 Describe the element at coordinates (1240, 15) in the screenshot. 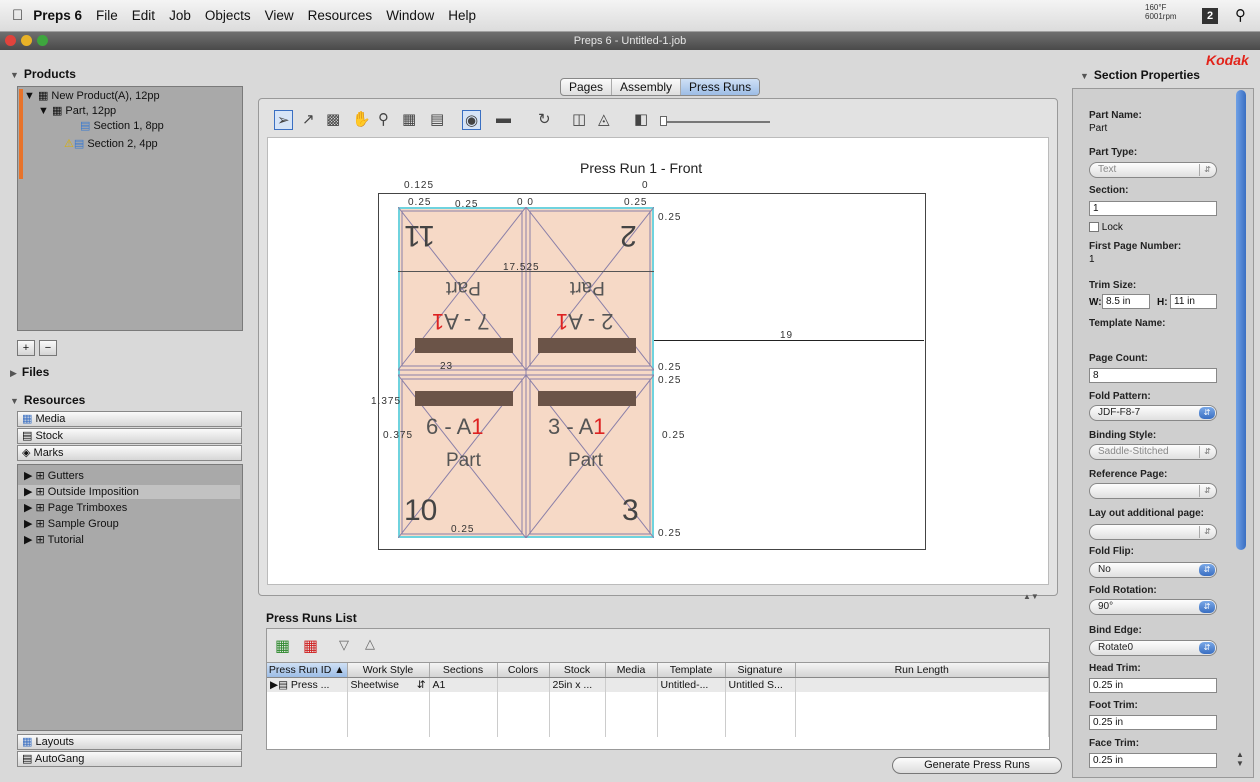

I see `spotlight-icon: ⚲` at that location.